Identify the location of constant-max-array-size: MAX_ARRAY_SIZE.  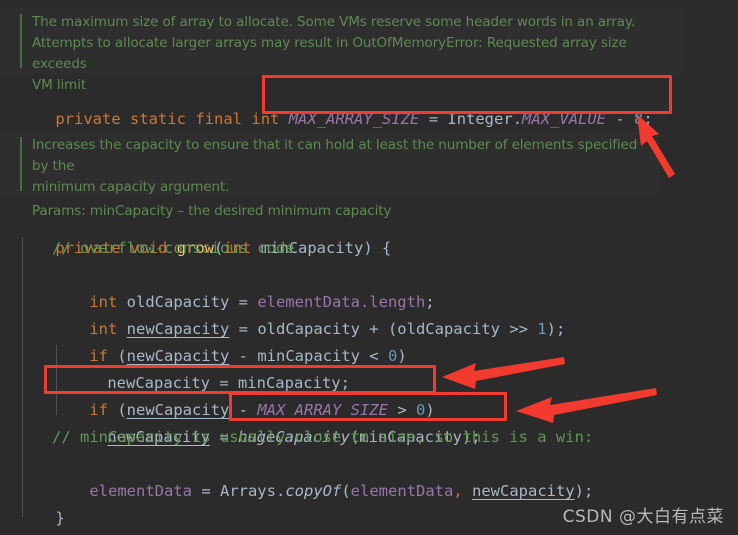
(354, 119).